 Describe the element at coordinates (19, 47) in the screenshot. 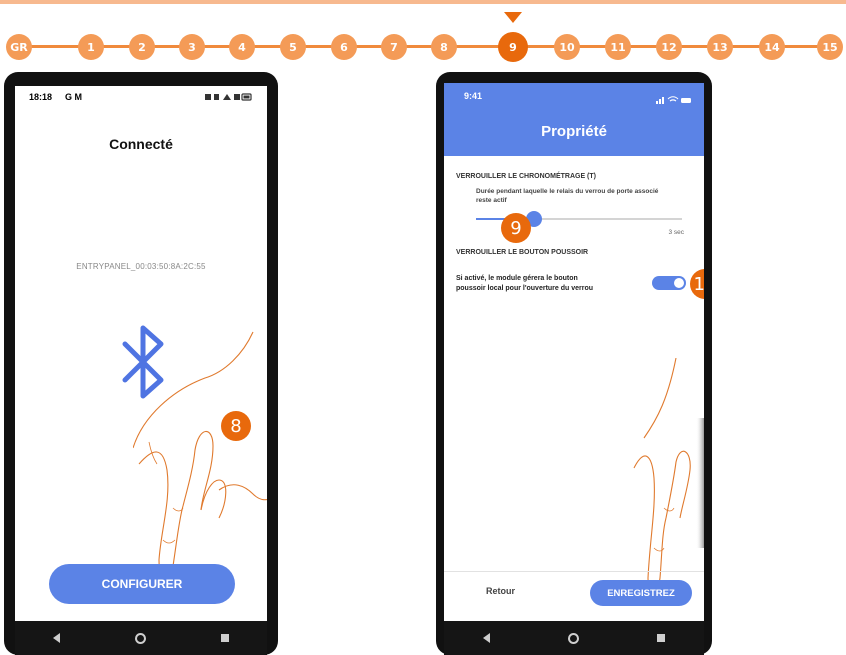

I see `step-gr: GR` at that location.